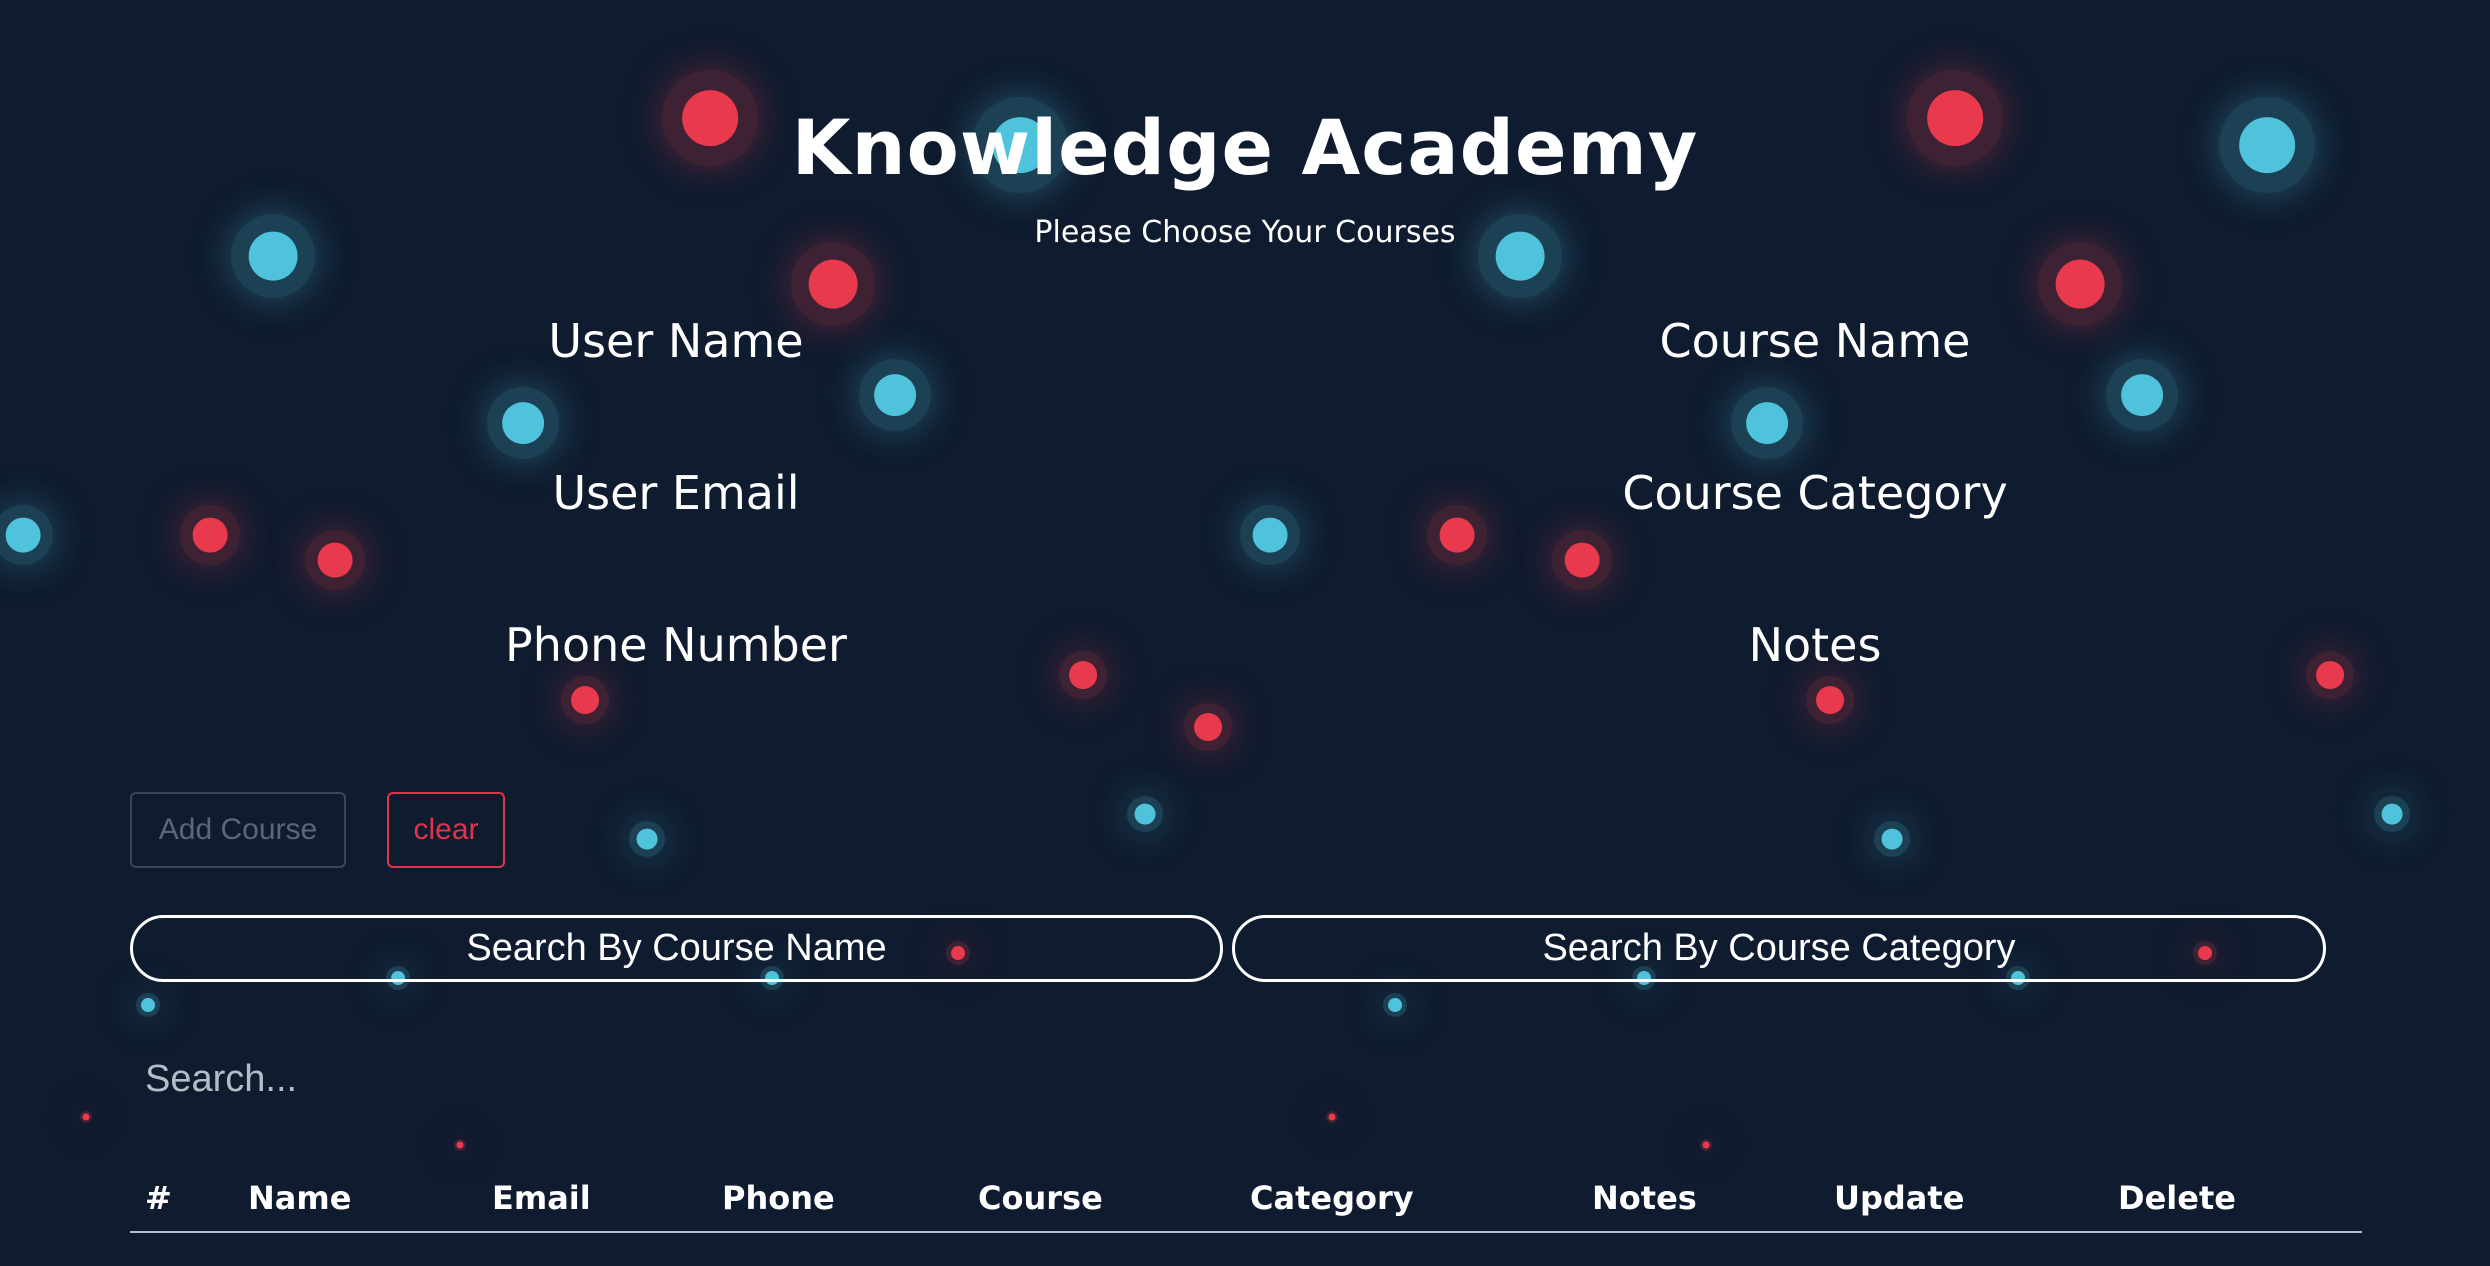  What do you see at coordinates (676, 341) in the screenshot?
I see `user-name-label: User Name` at bounding box center [676, 341].